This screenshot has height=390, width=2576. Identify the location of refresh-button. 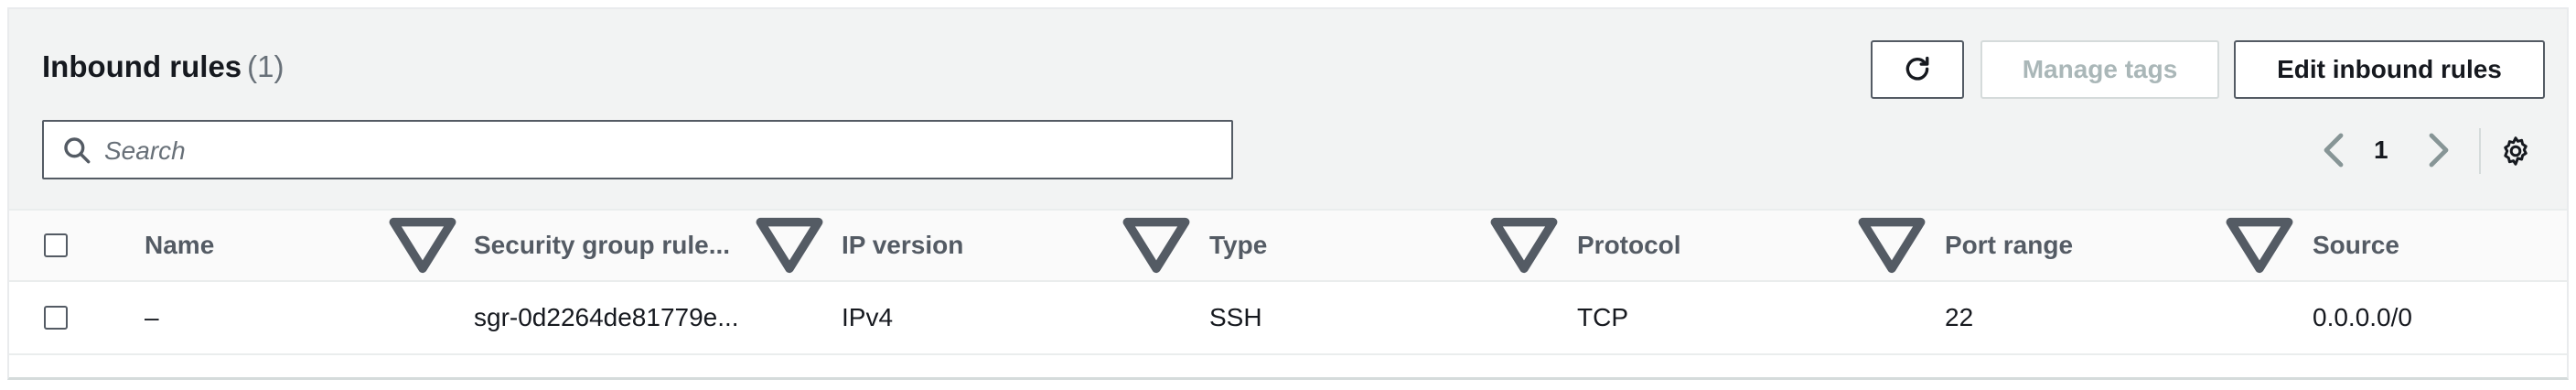
(1917, 69).